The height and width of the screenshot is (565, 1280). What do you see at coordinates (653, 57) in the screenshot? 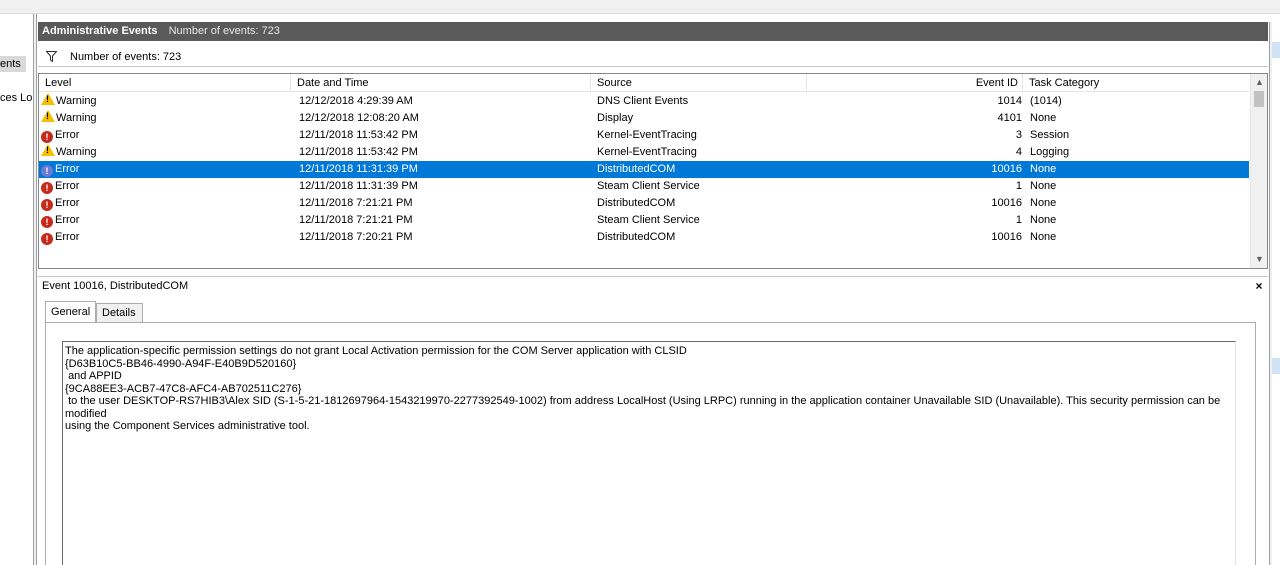
I see `filter-bar: Number of events: 723` at bounding box center [653, 57].